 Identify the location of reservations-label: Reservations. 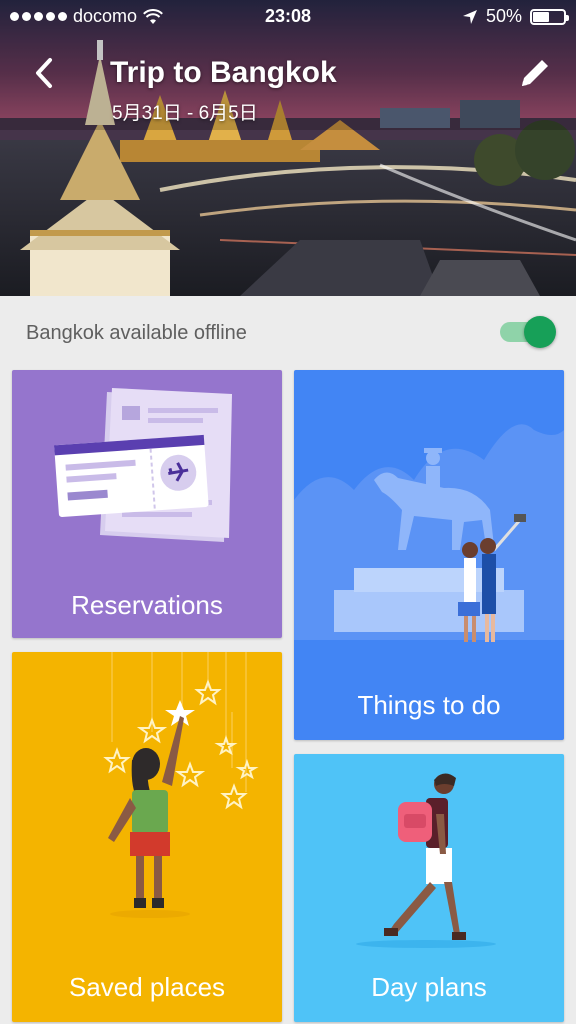
(147, 605).